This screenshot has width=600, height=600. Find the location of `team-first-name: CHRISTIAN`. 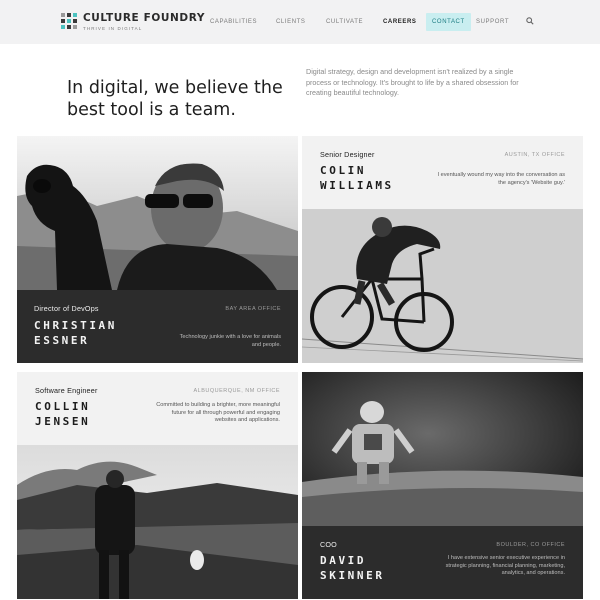

team-first-name: CHRISTIAN is located at coordinates (76, 325).